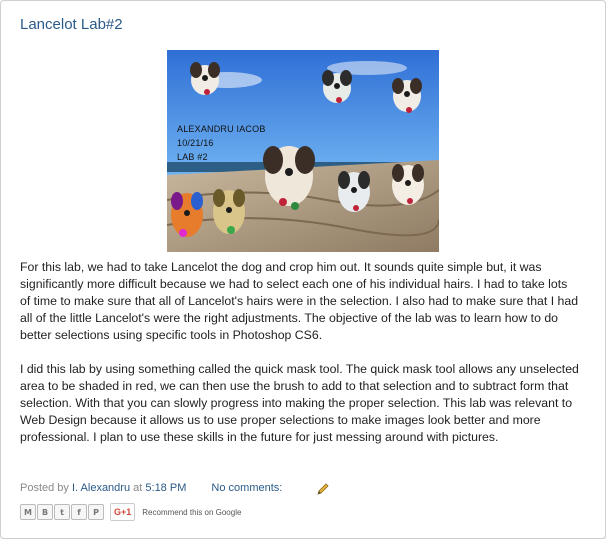 The width and height of the screenshot is (606, 539). I want to click on twitter-icon: t, so click(62, 512).